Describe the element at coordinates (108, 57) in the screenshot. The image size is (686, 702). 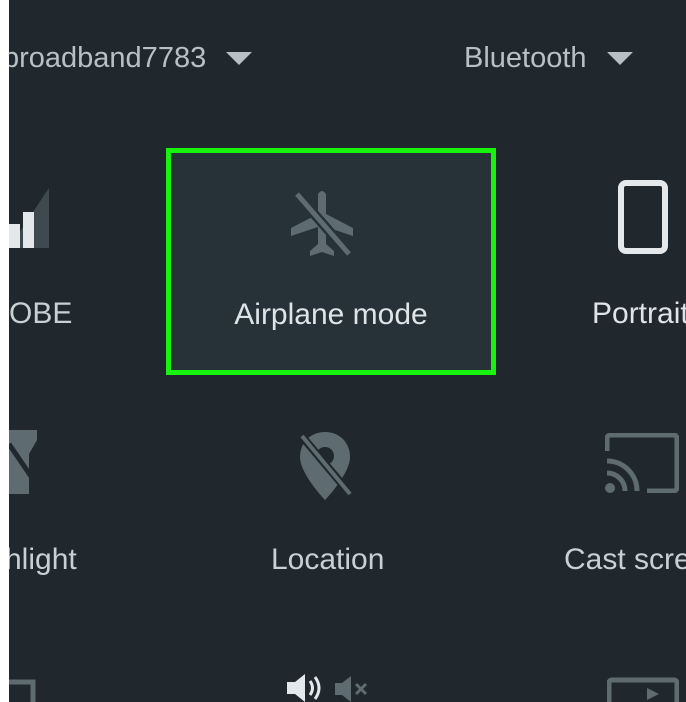
I see `network-label: broadband7783` at that location.